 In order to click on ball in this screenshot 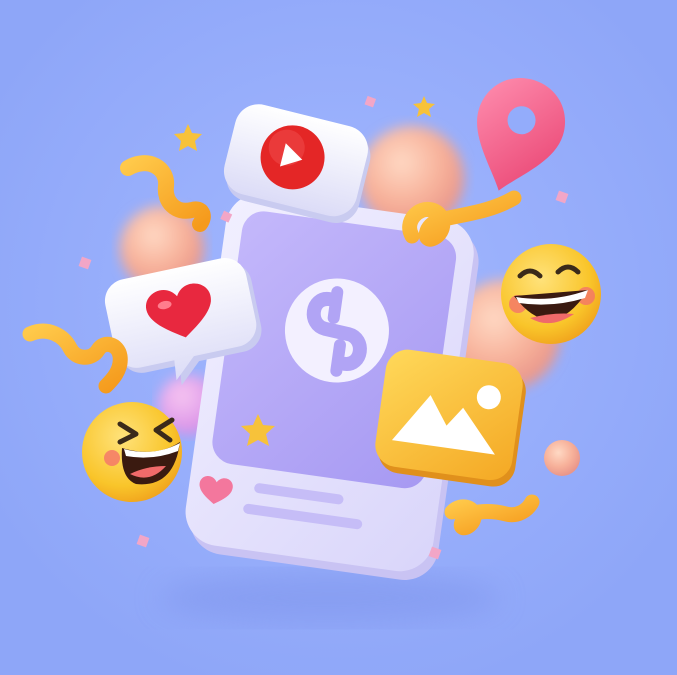, I will do `click(562, 458)`.